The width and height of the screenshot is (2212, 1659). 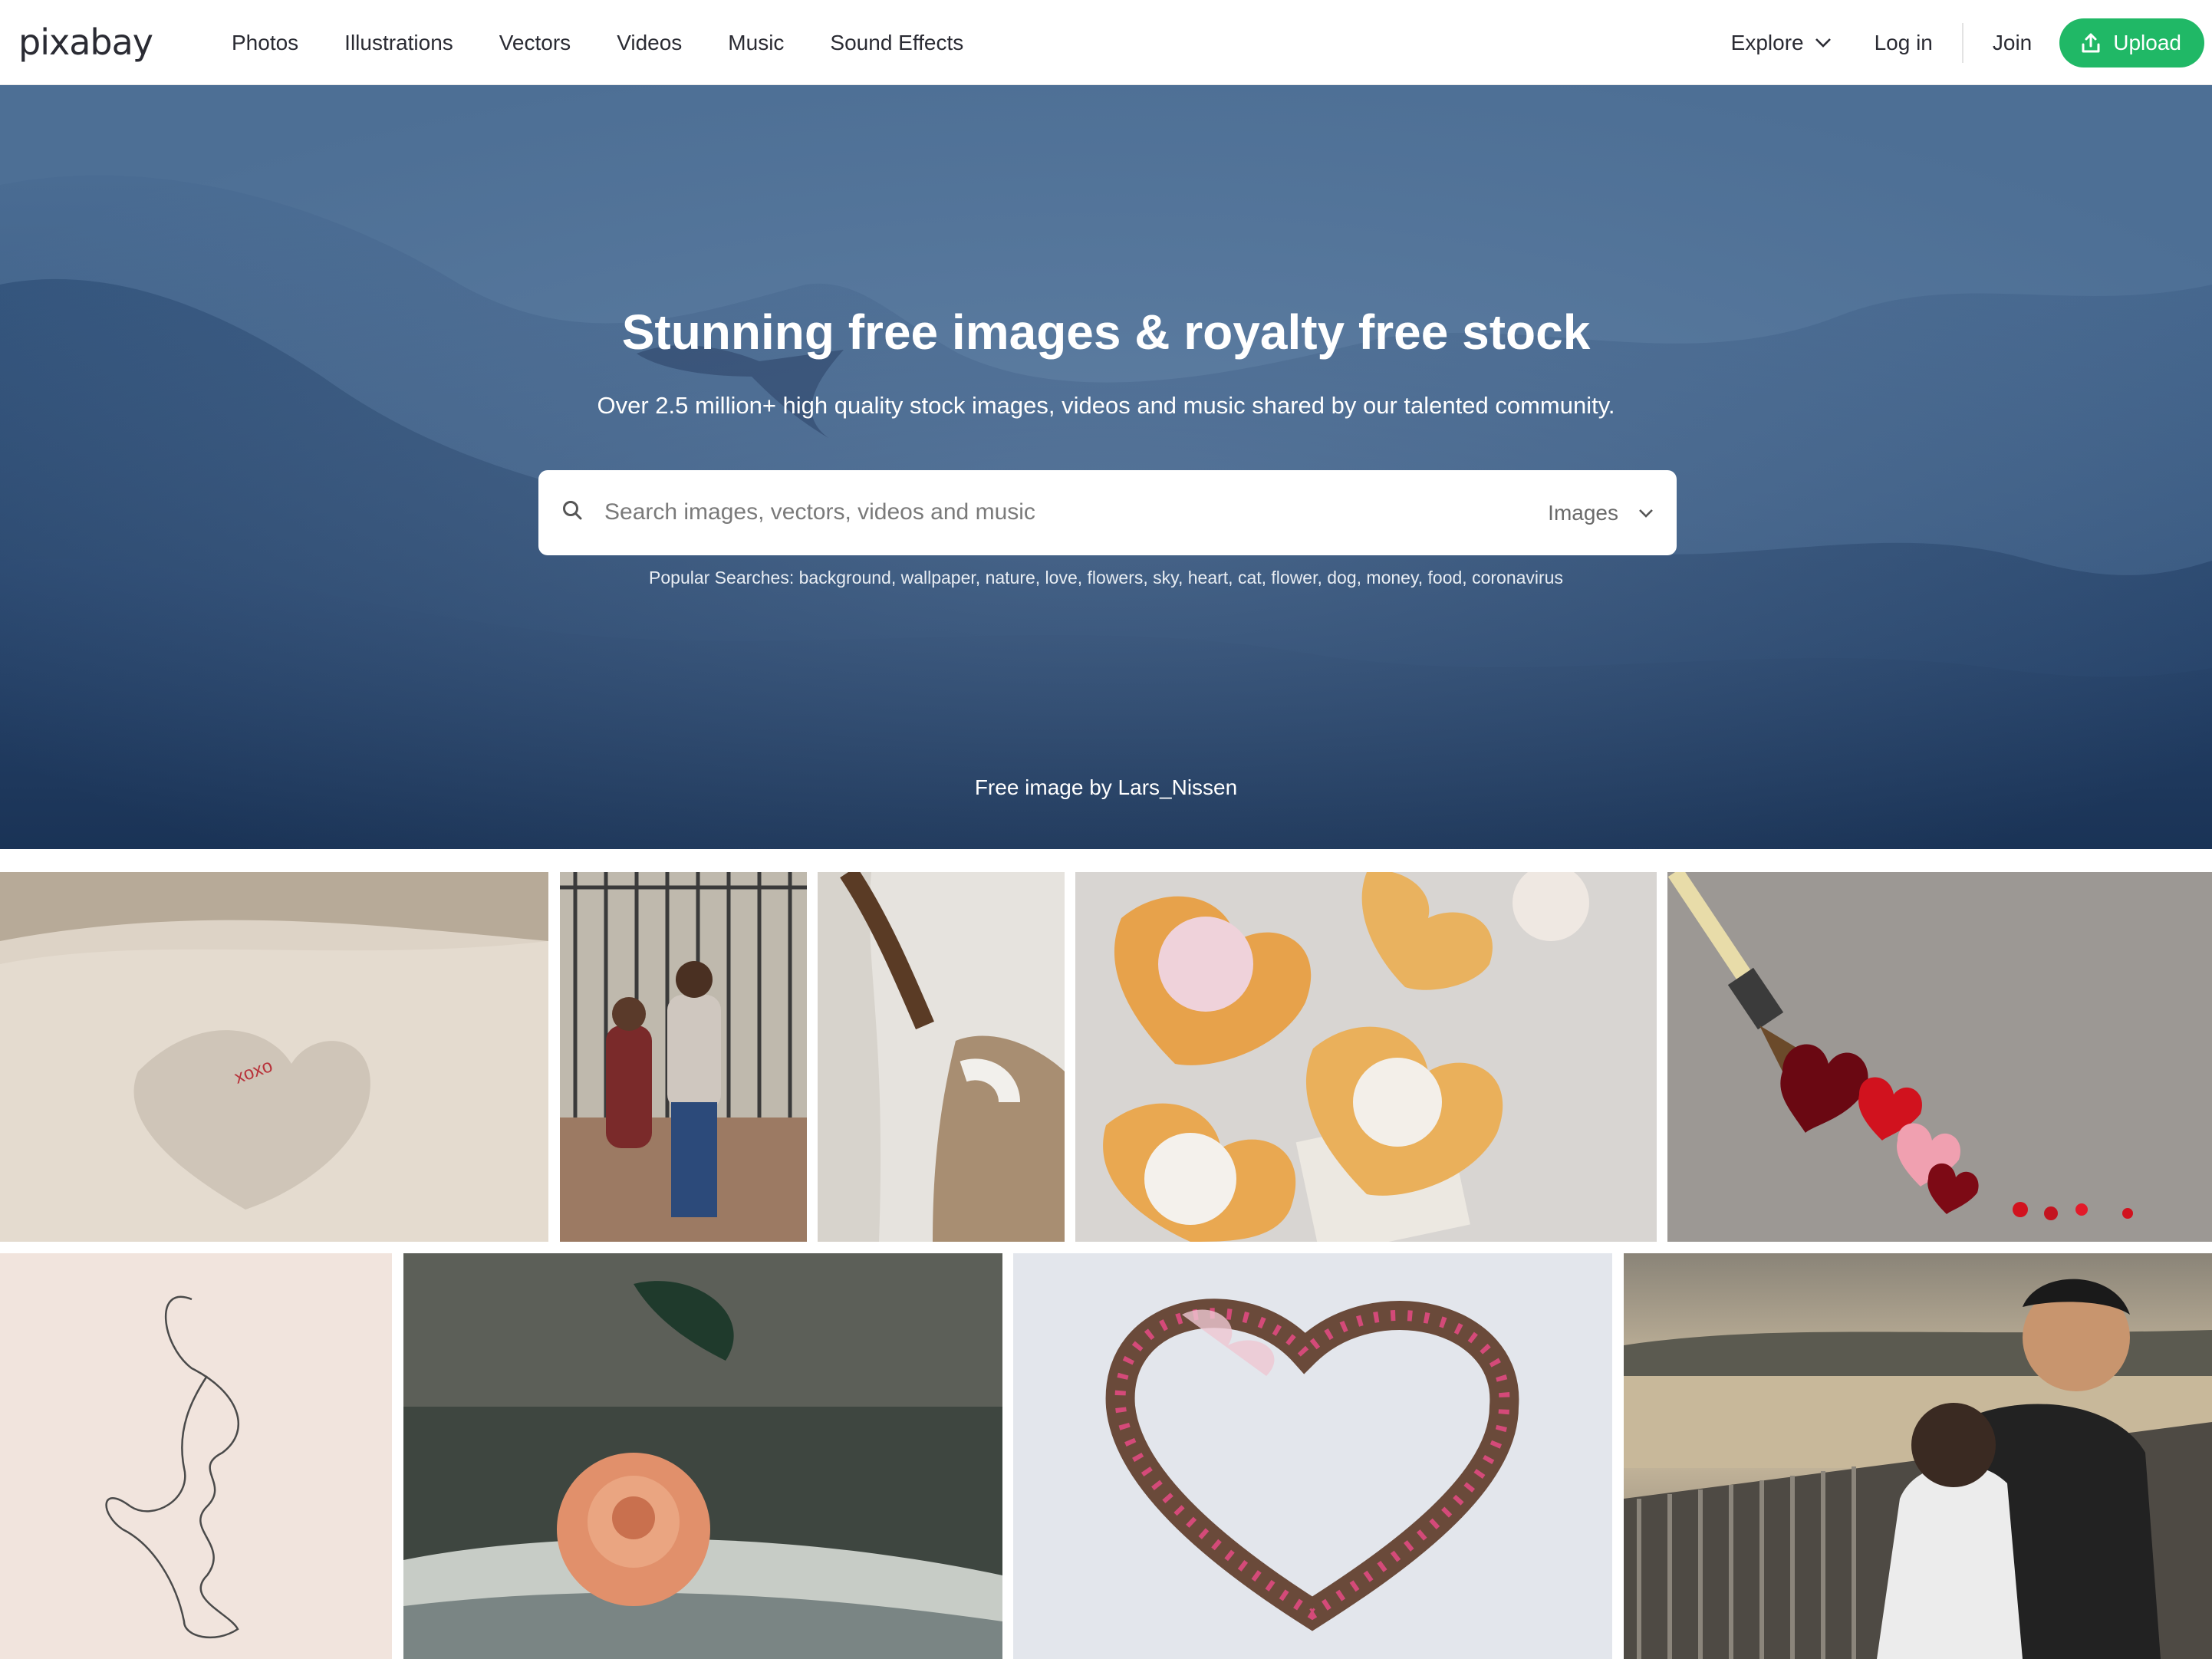 I want to click on line-art-faces-illustration, so click(x=196, y=1456).